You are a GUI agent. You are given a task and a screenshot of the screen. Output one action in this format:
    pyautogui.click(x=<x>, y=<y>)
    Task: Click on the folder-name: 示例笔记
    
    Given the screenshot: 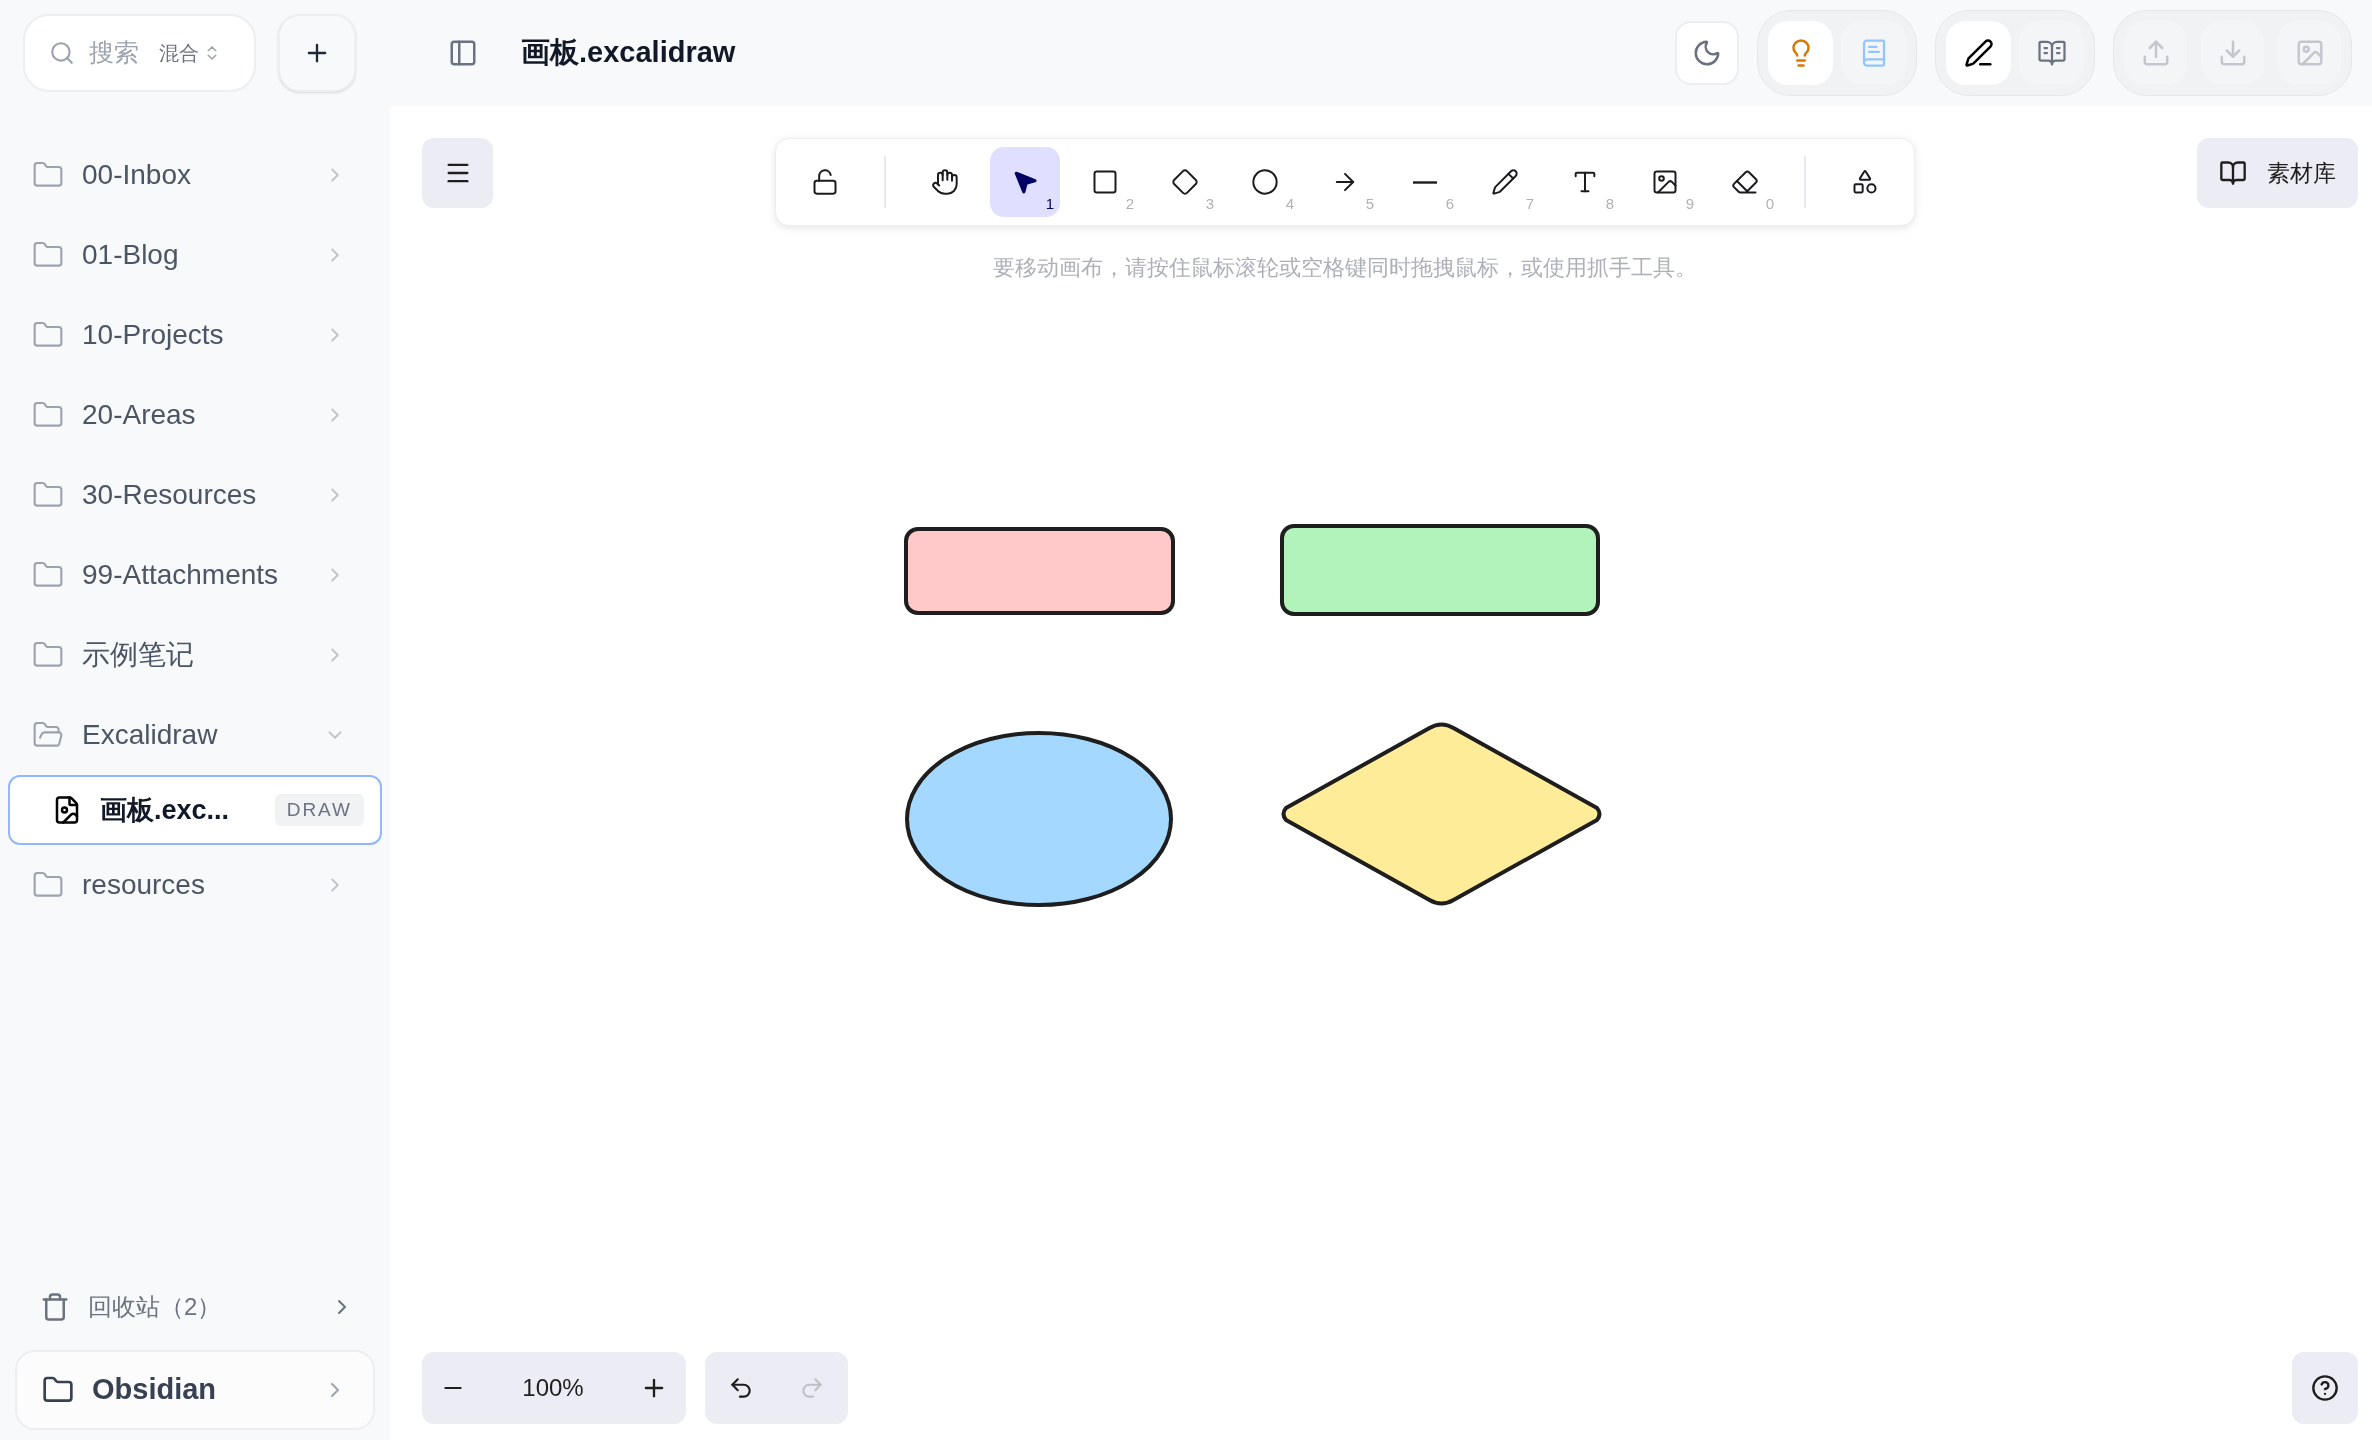 What is the action you would take?
    pyautogui.click(x=138, y=655)
    